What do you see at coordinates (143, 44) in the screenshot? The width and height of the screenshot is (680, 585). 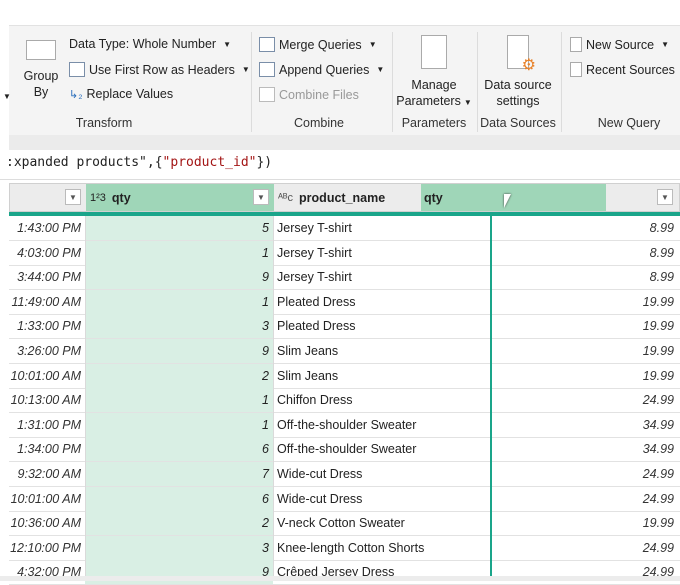 I see `data-type-label: Data Type: Whole Number` at bounding box center [143, 44].